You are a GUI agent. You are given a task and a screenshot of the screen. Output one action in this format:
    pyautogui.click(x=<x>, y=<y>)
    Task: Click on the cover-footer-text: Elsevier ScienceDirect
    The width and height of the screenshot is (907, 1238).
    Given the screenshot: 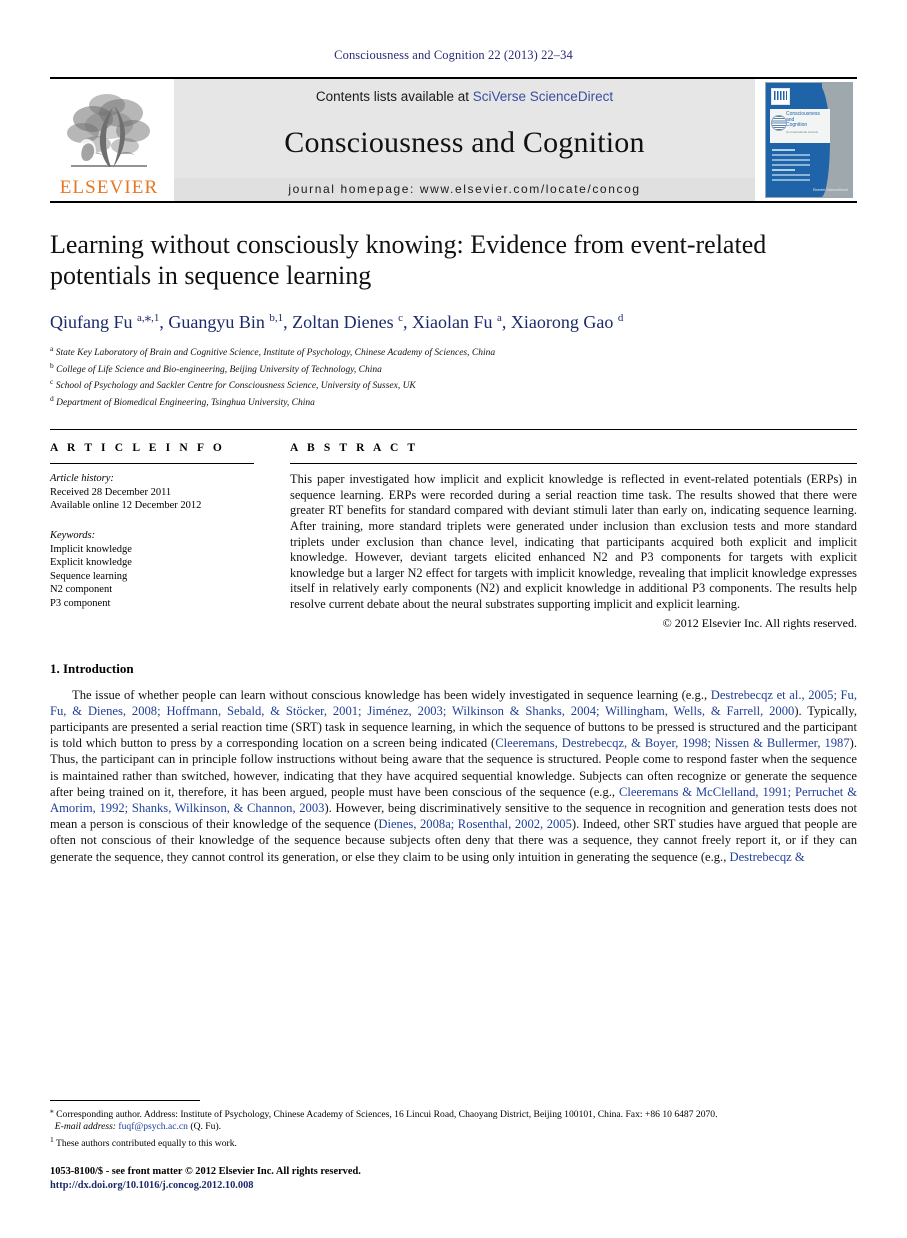 What is the action you would take?
    pyautogui.click(x=830, y=190)
    